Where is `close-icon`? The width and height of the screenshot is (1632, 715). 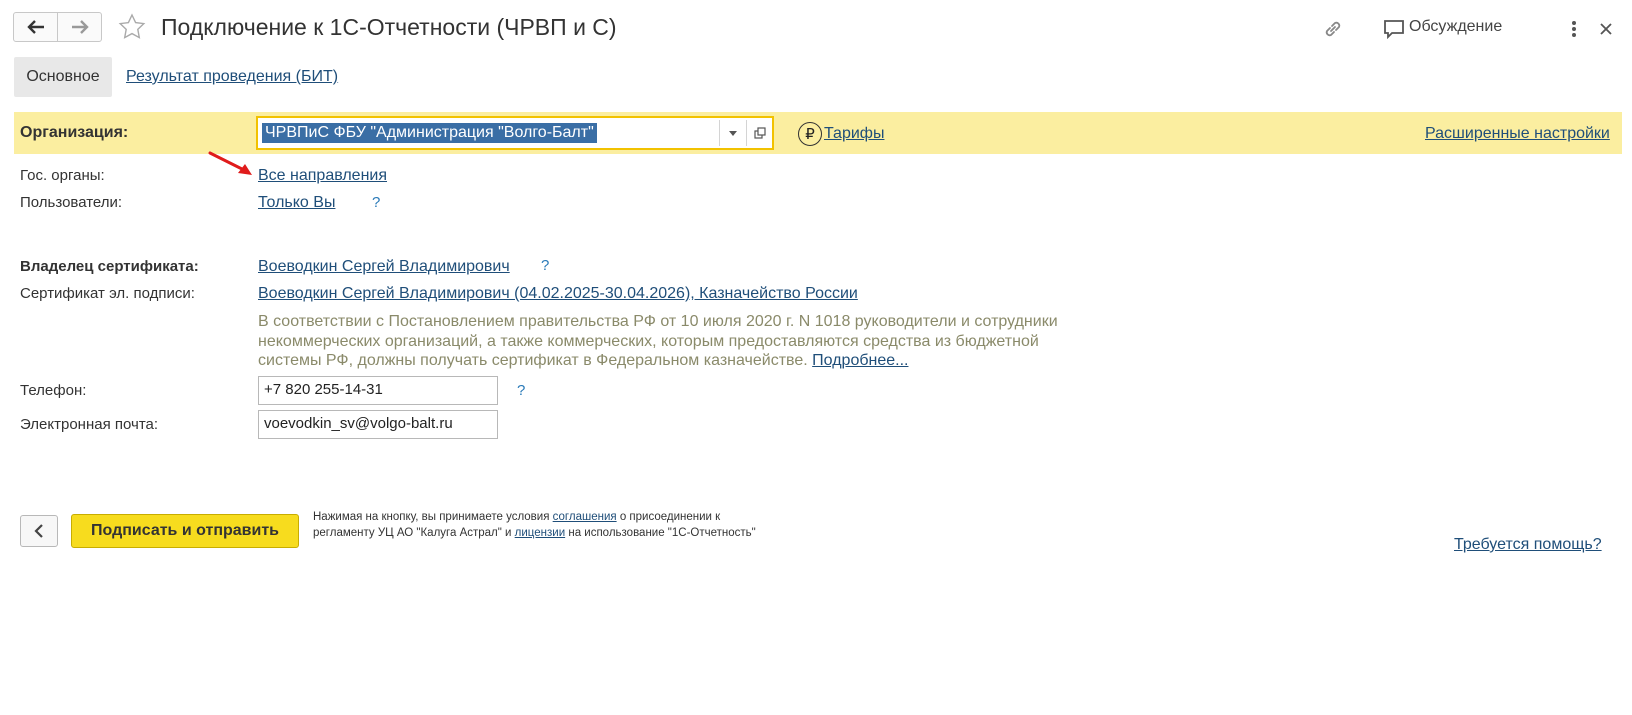 close-icon is located at coordinates (1606, 29).